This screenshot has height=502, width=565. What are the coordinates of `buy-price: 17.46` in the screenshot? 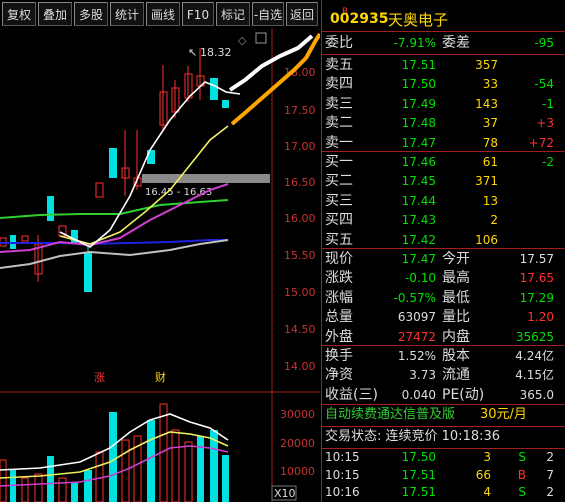 It's located at (418, 162).